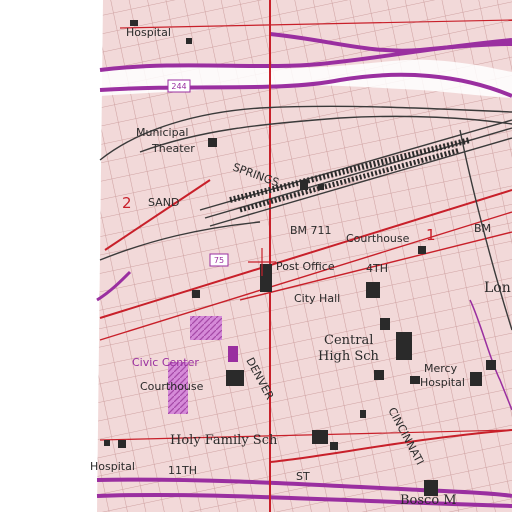 This screenshot has width=512, height=517. Describe the element at coordinates (442, 382) in the screenshot. I see `label-mercy-hospital: Hospital` at that location.